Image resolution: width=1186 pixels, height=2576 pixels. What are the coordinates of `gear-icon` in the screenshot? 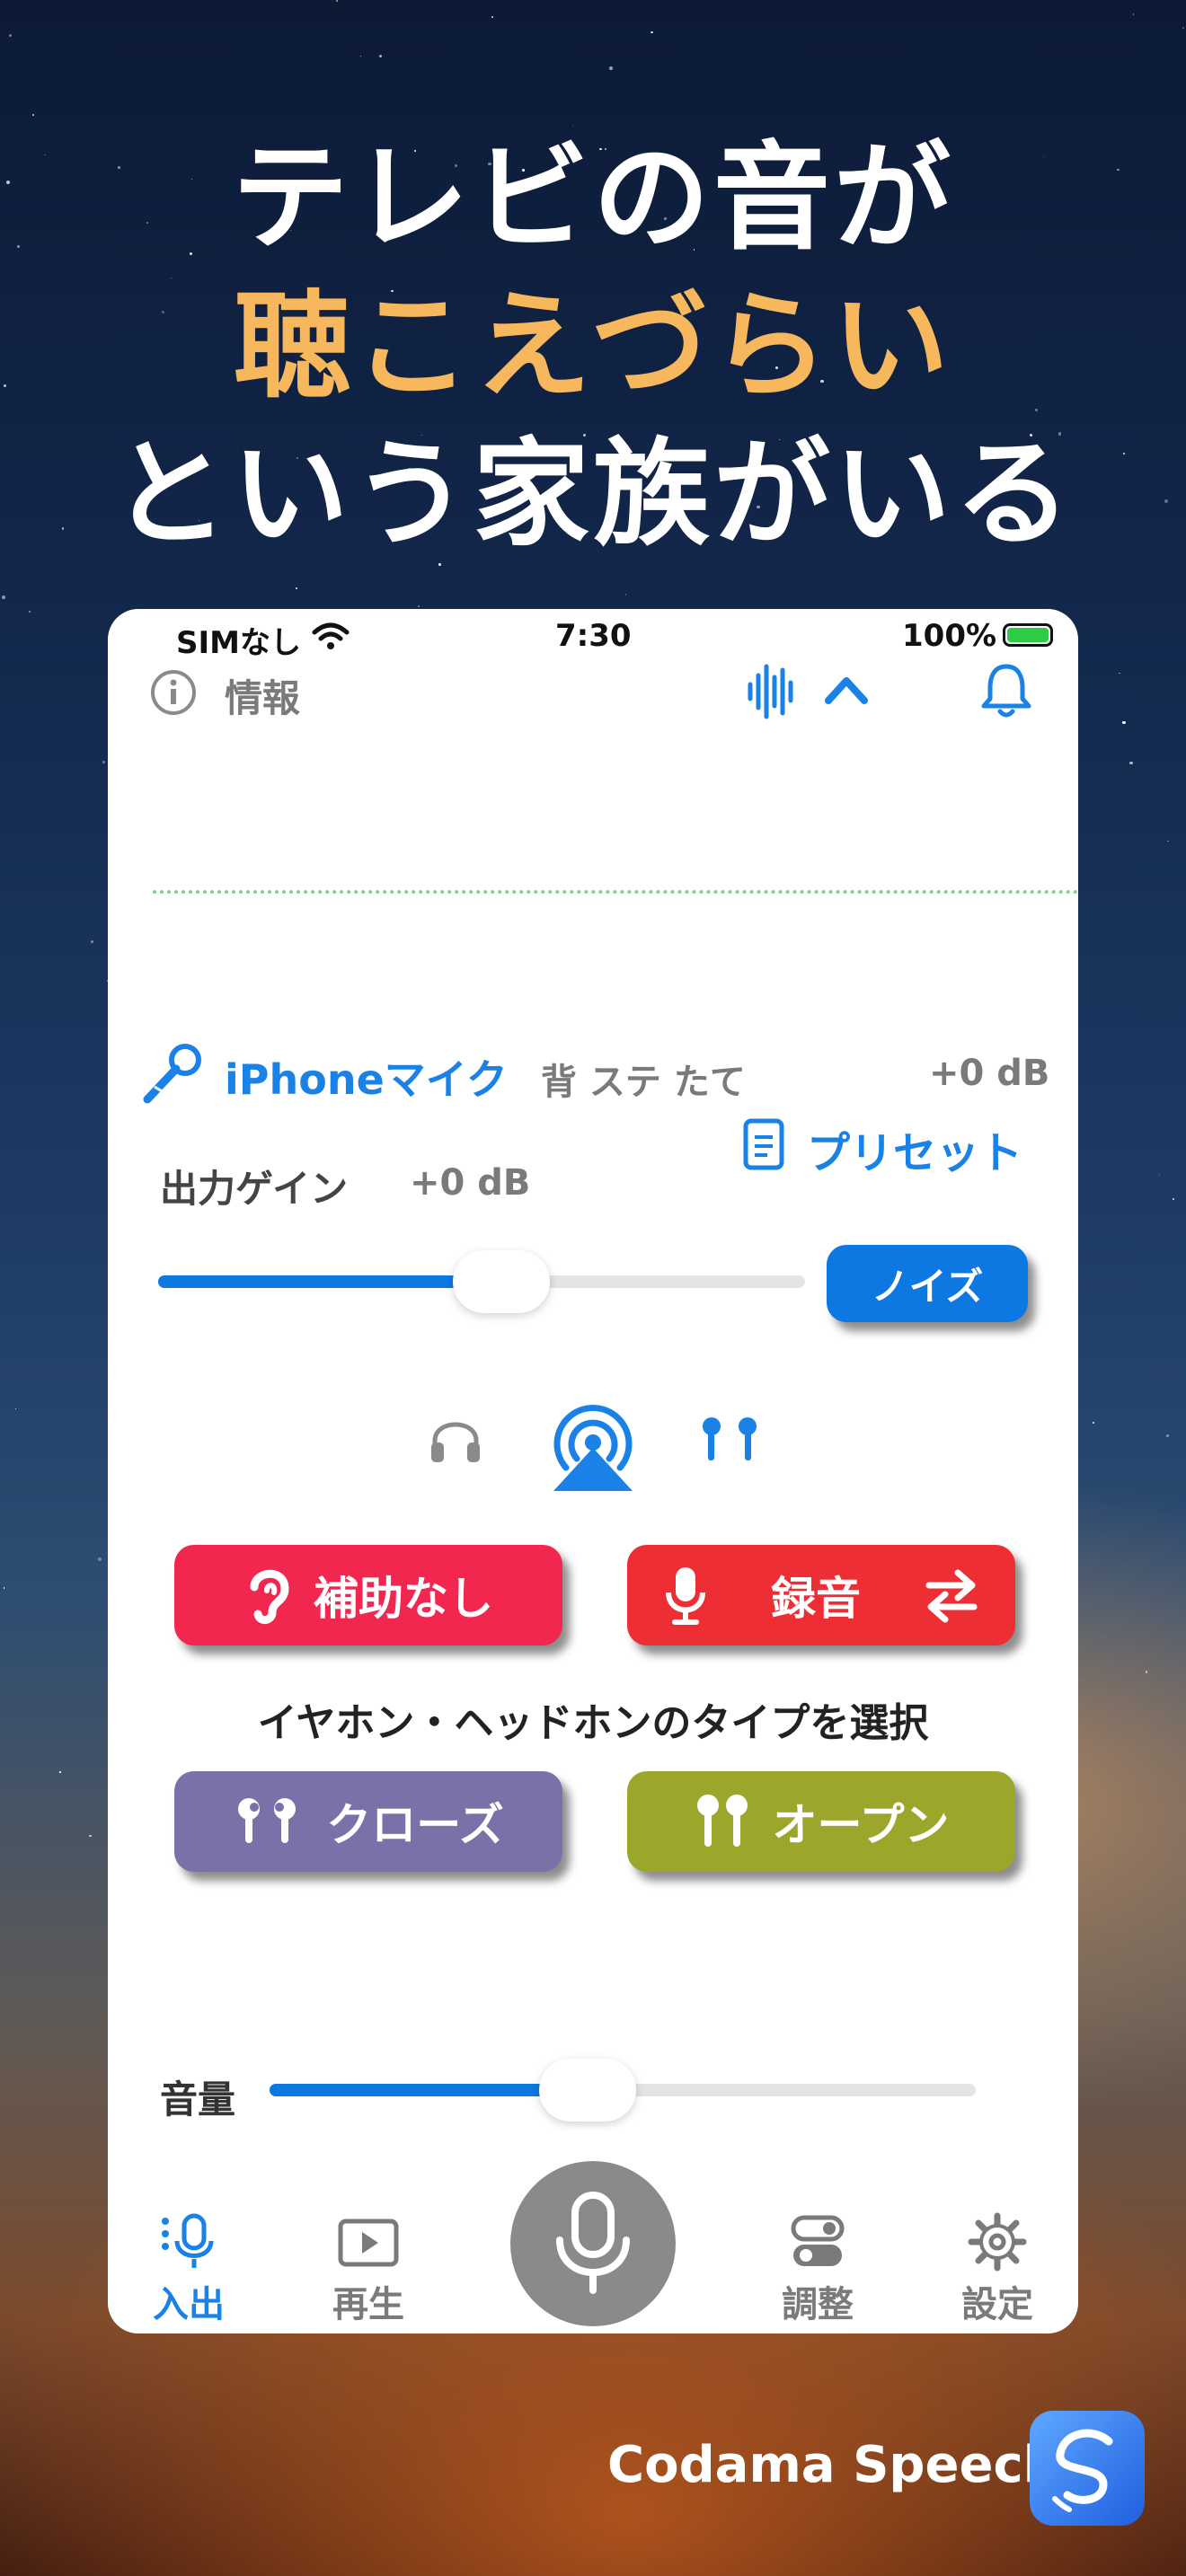 It's located at (997, 2242).